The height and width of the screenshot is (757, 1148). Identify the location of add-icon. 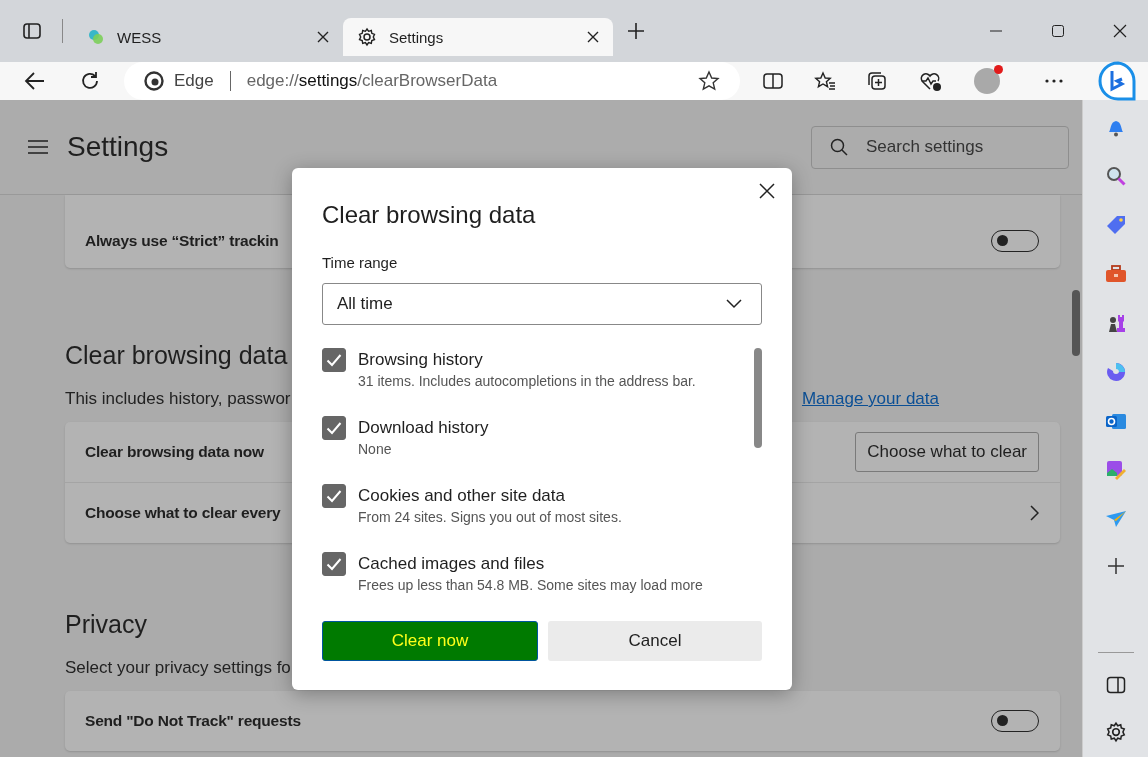
(1115, 566).